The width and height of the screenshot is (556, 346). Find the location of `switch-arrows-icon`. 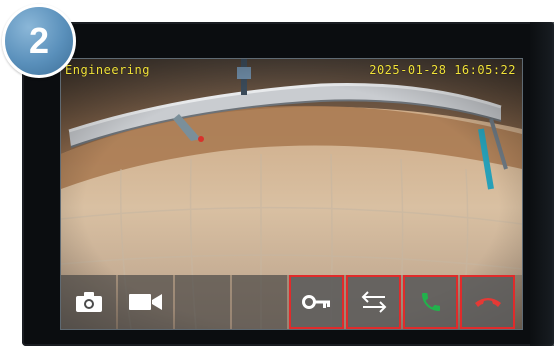

switch-arrows-icon is located at coordinates (373, 302).